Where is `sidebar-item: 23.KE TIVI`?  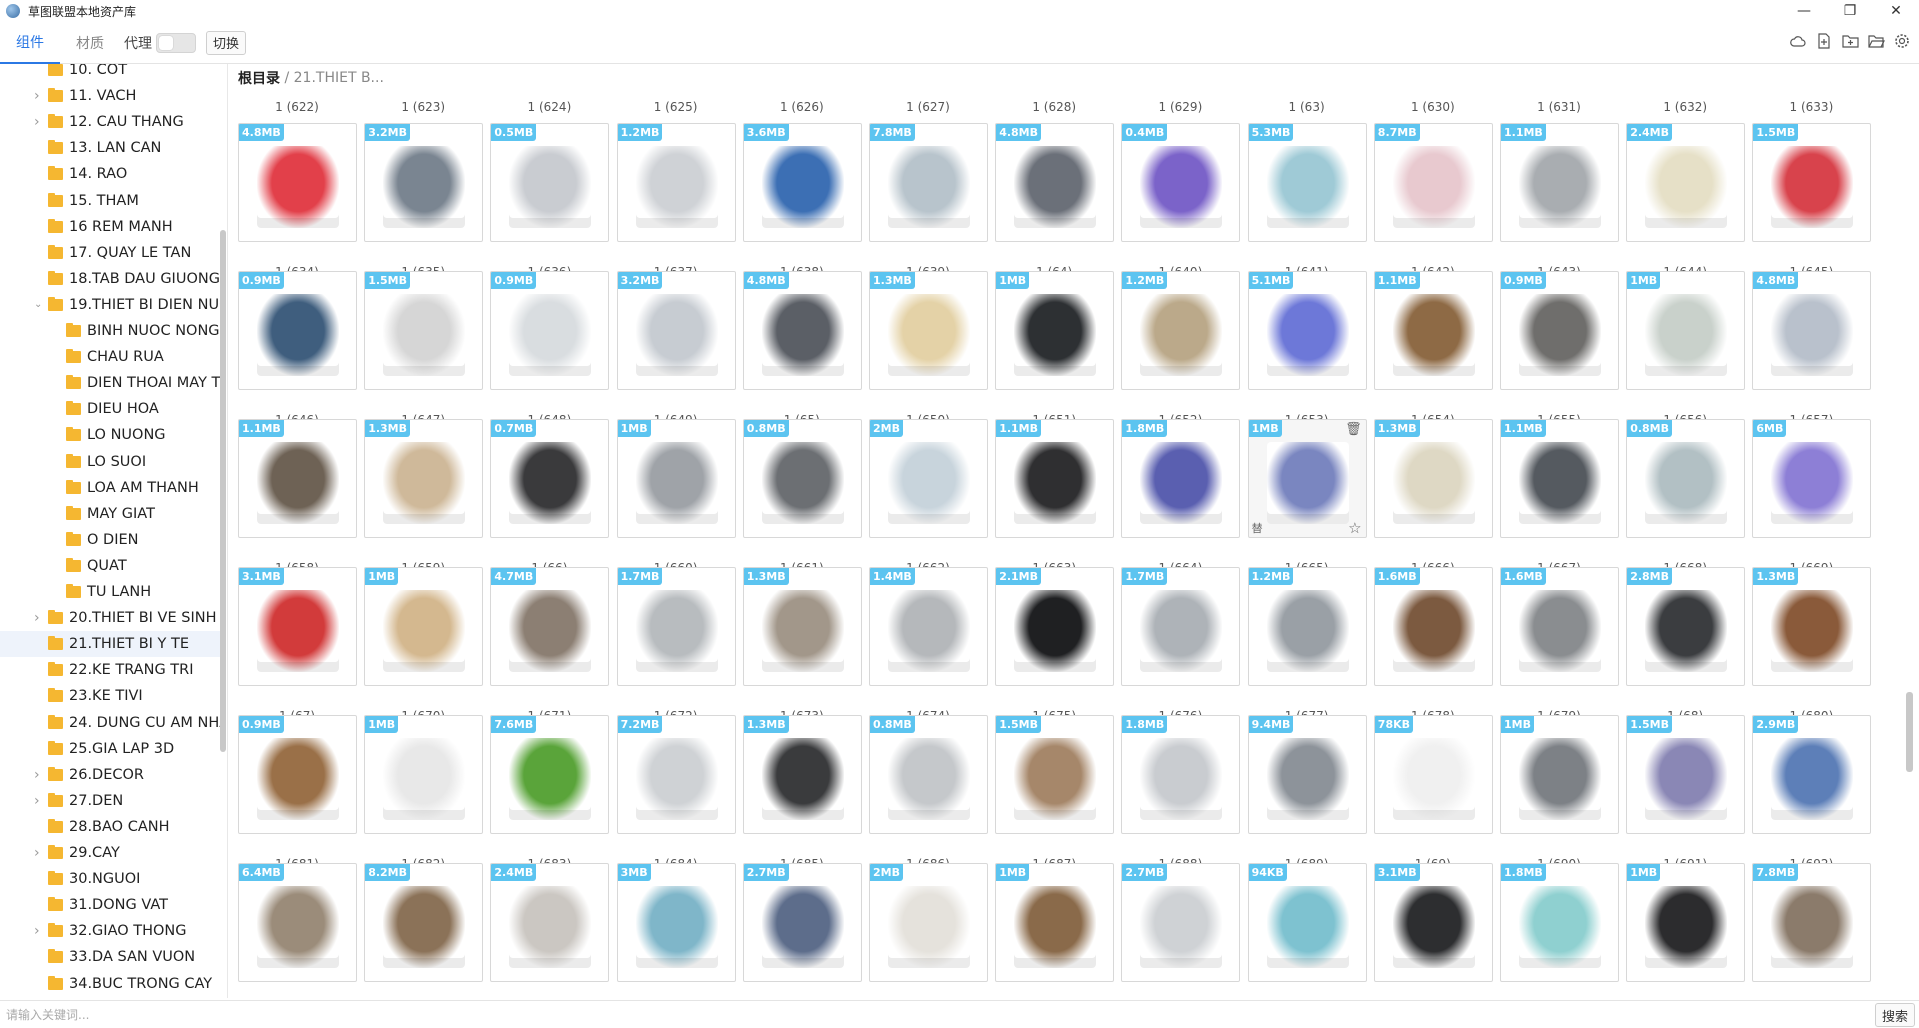 sidebar-item: 23.KE TIVI is located at coordinates (110, 696).